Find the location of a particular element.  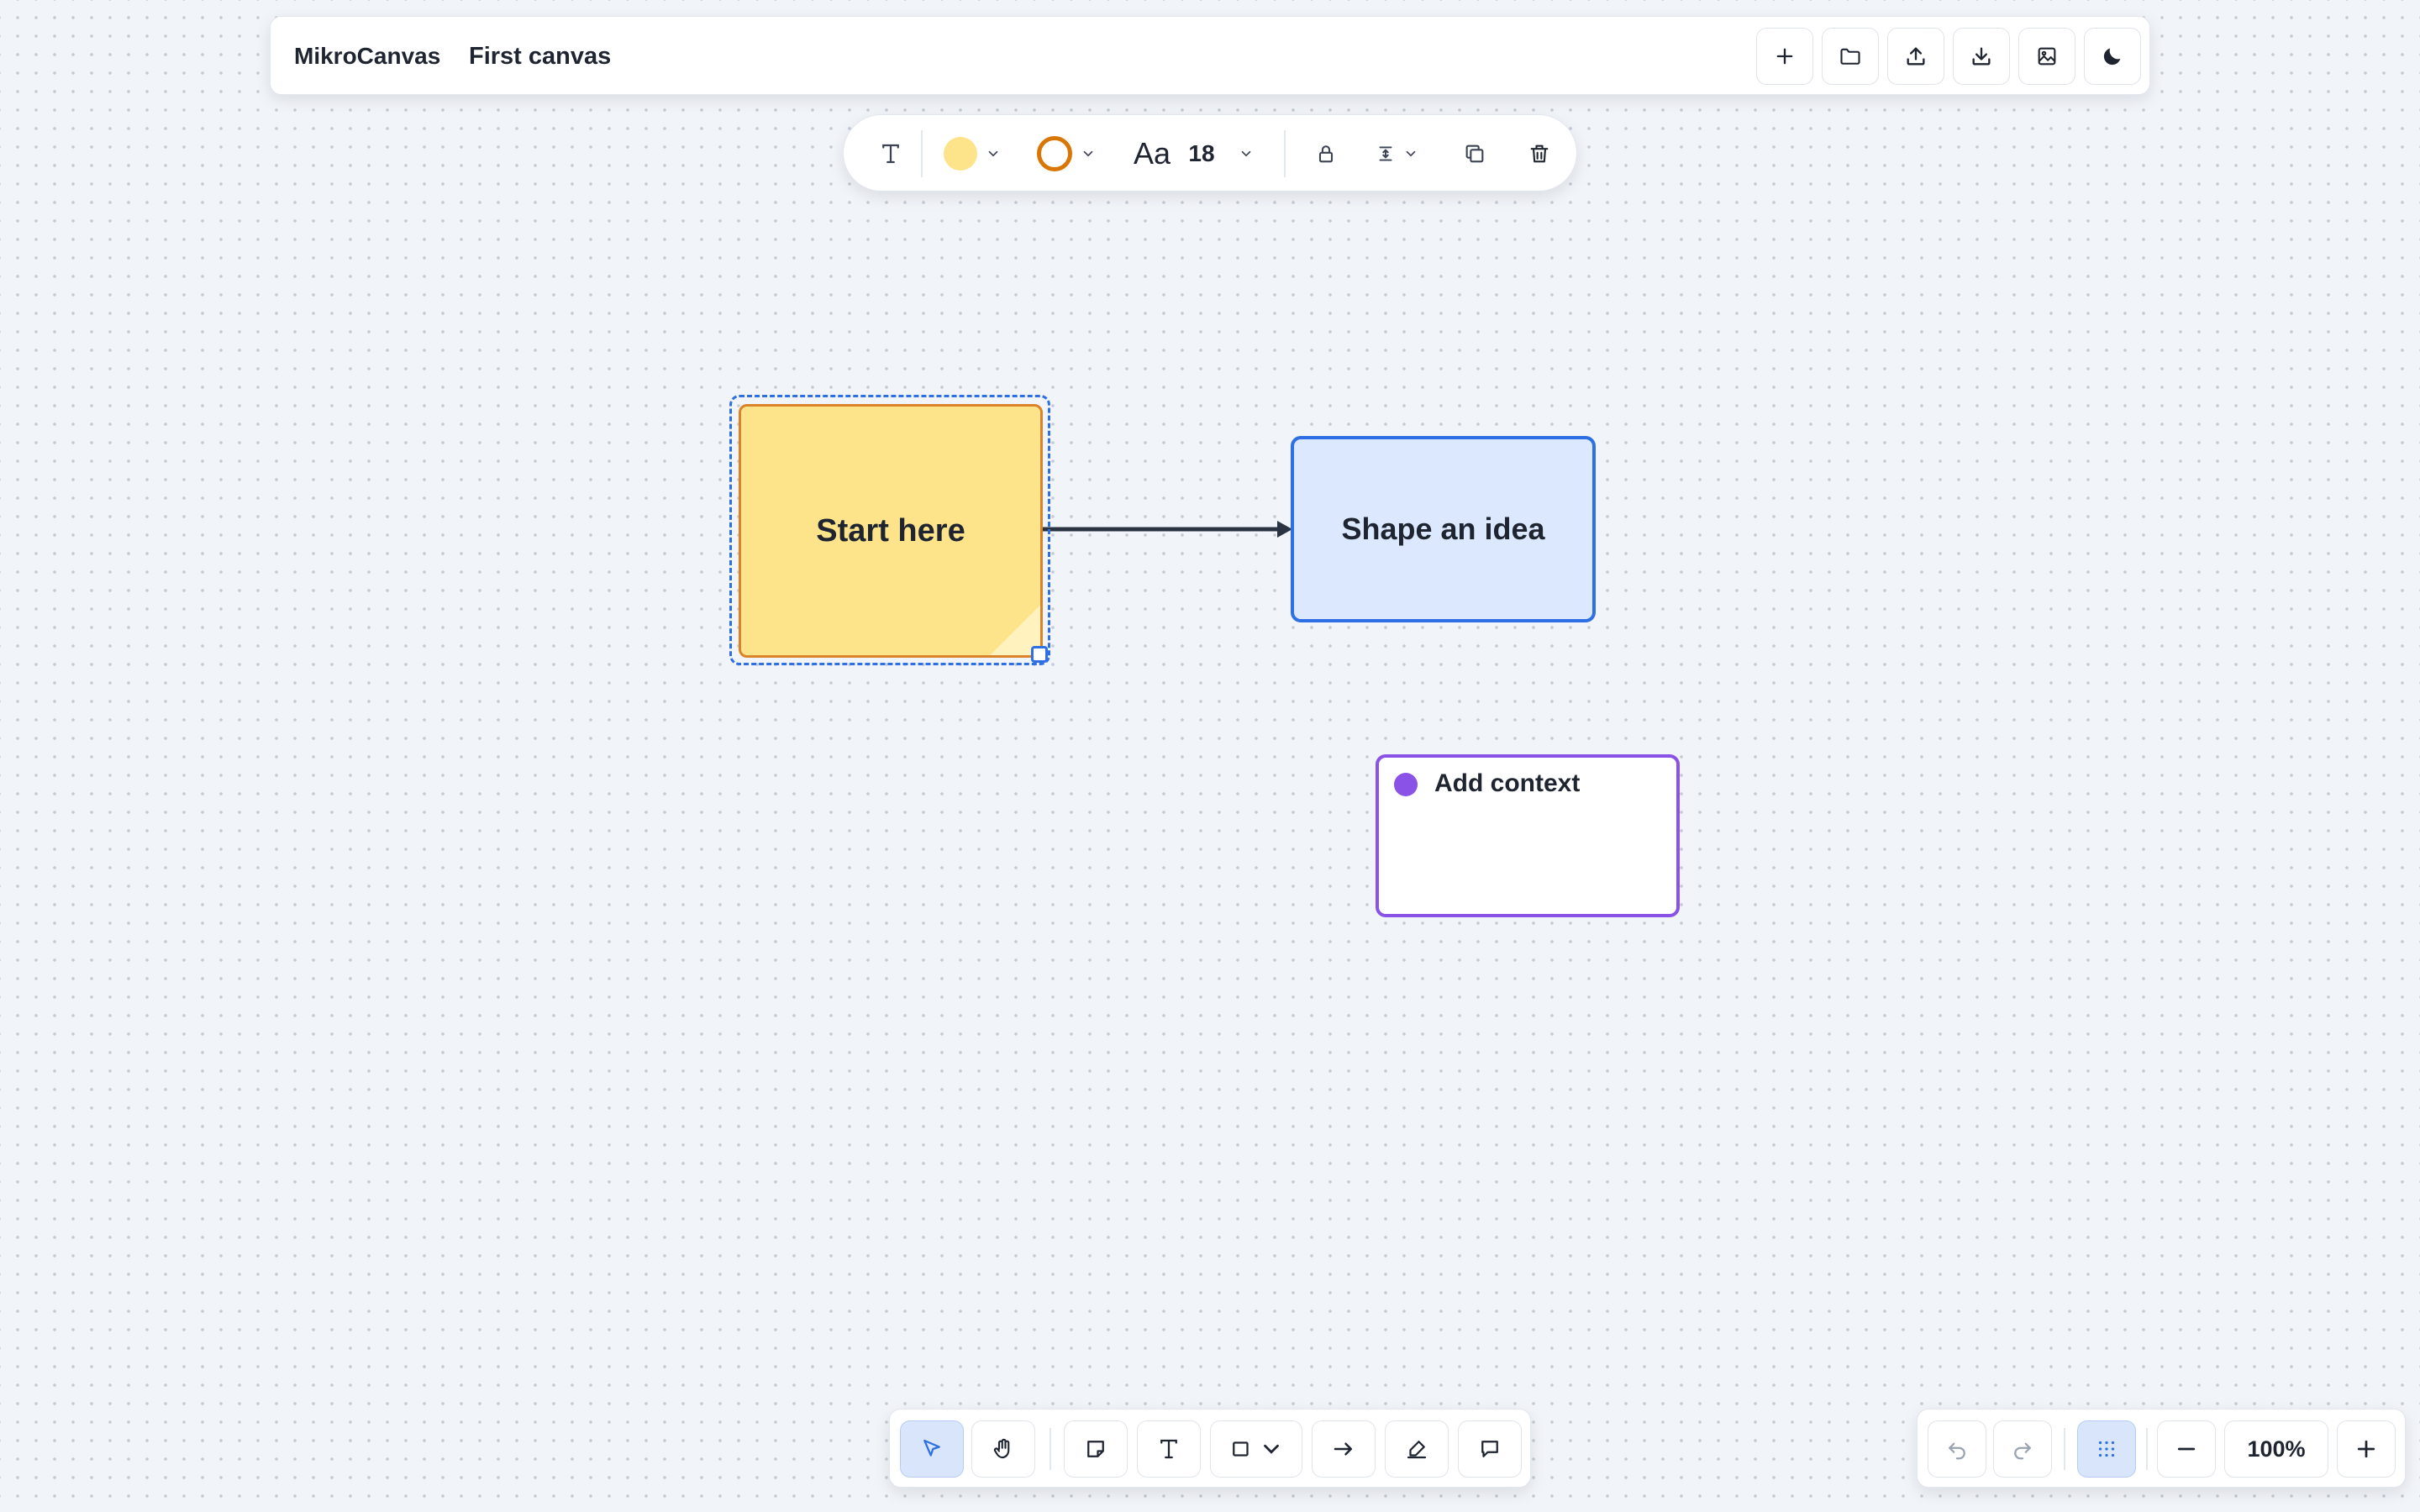

undo-button is located at coordinates (1957, 1449).